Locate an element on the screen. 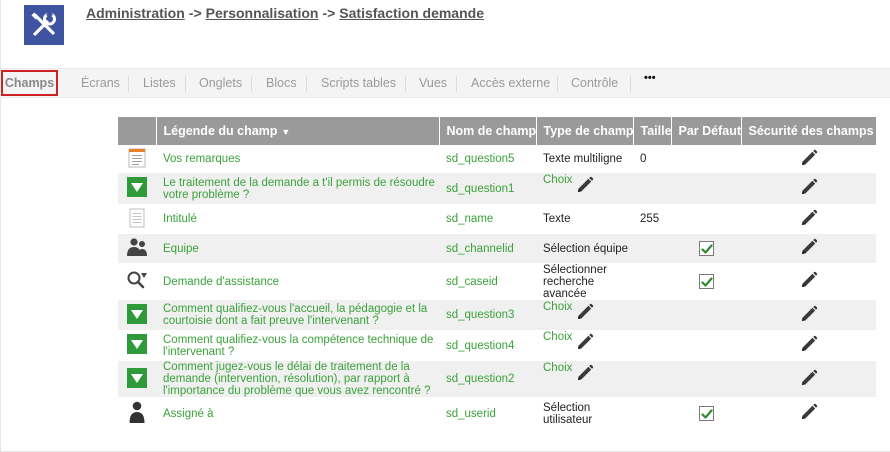 This screenshot has width=890, height=452. field-type: Texte is located at coordinates (557, 219).